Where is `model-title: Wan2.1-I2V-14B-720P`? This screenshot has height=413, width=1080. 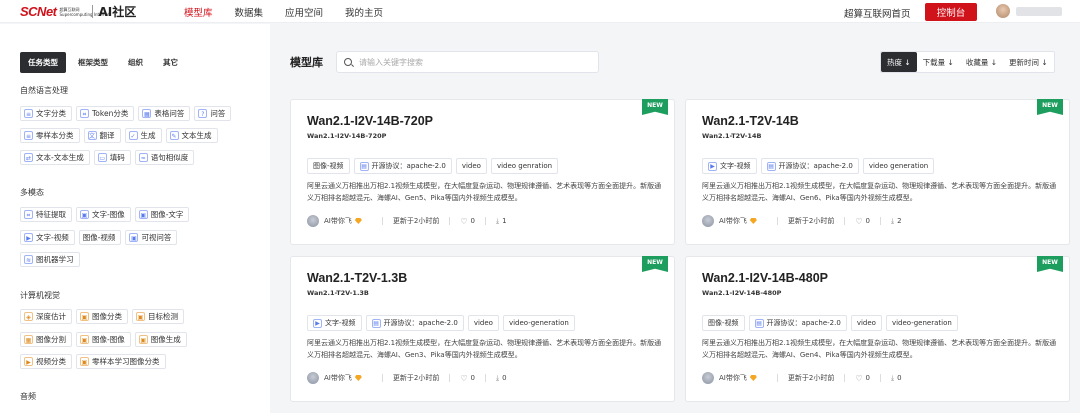 model-title: Wan2.1-I2V-14B-720P is located at coordinates (370, 121).